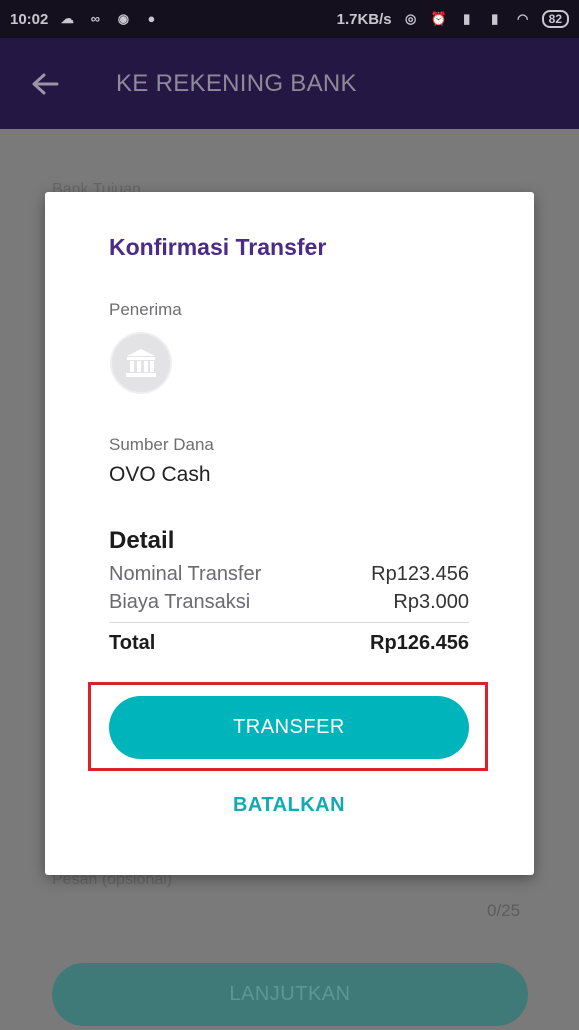 This screenshot has width=579, height=1030. I want to click on total-row: Total Rp126.456, so click(289, 643).